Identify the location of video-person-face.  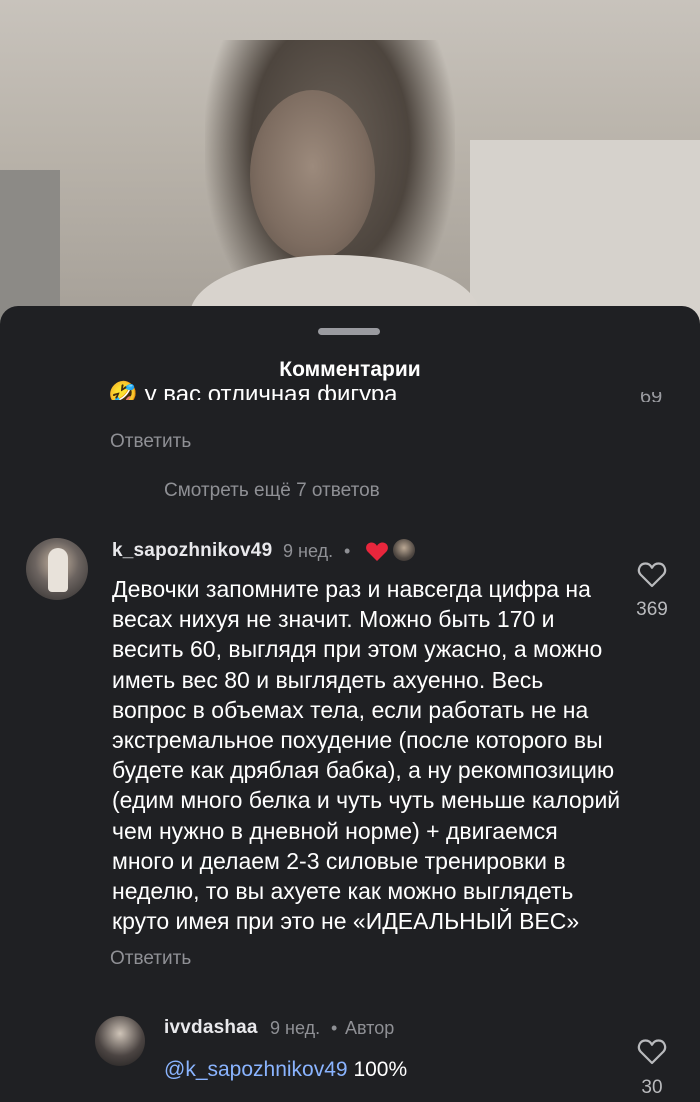
(312, 175).